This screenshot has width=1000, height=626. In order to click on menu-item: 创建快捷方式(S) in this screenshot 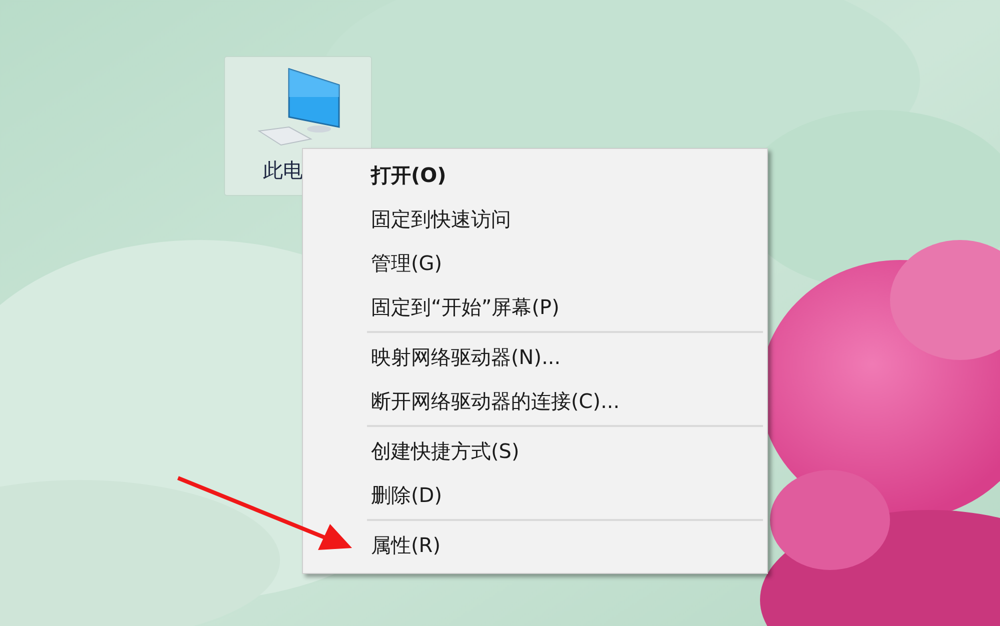, I will do `click(535, 451)`.